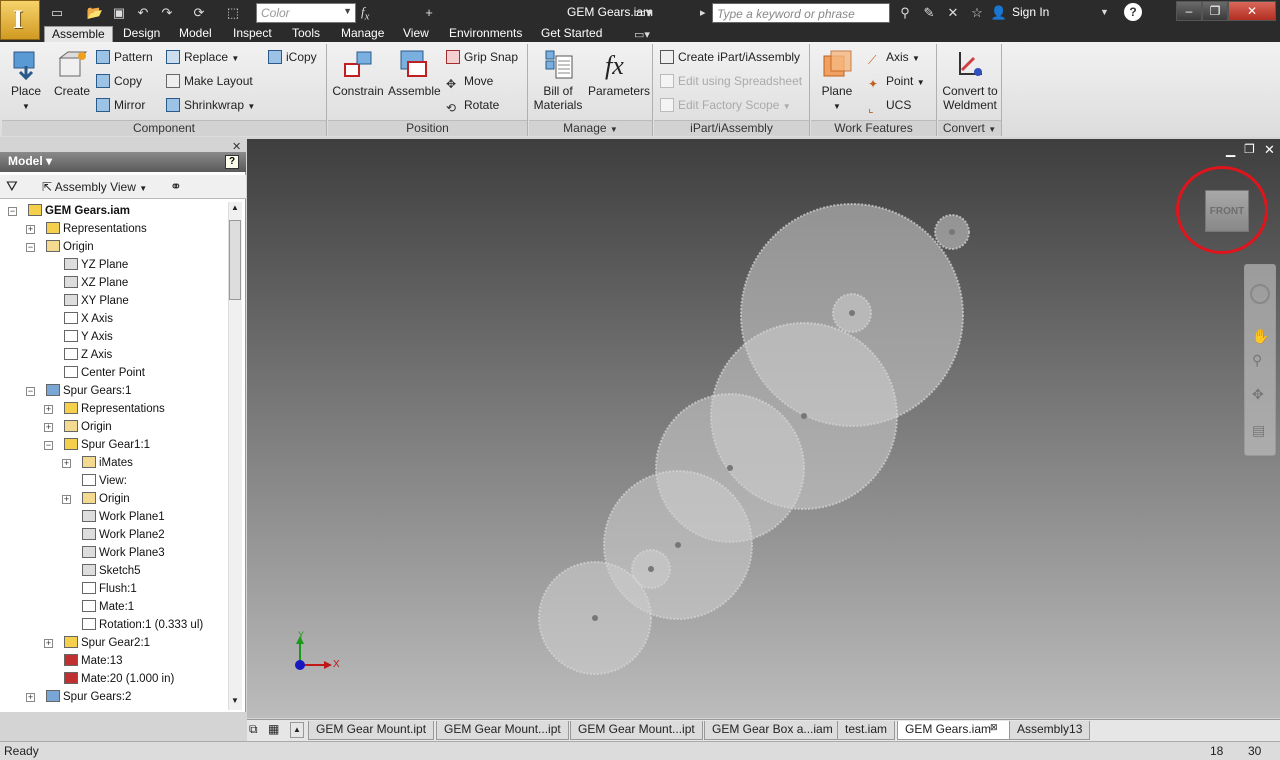  What do you see at coordinates (643, 13) in the screenshot?
I see `workspace-dropdown-icon: ▭▾` at bounding box center [643, 13].